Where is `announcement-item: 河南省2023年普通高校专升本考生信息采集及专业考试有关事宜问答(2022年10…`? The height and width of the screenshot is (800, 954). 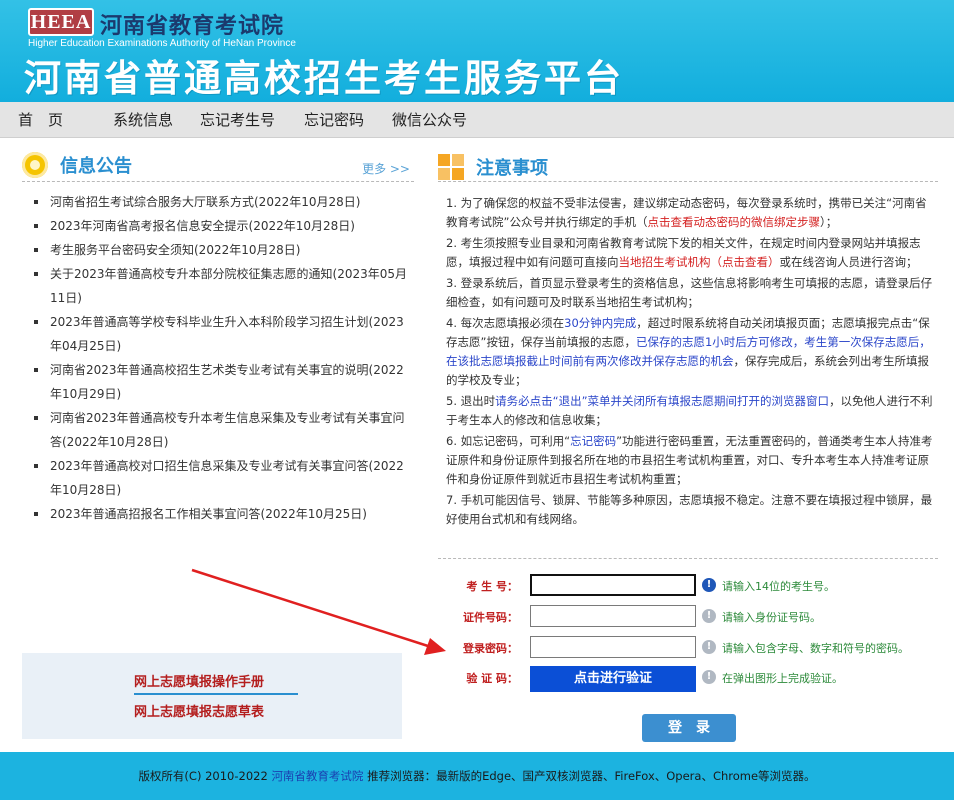
announcement-item: 河南省2023年普通高校专升本考生信息采集及专业考试有关事宜问答(2022年10… is located at coordinates (223, 430).